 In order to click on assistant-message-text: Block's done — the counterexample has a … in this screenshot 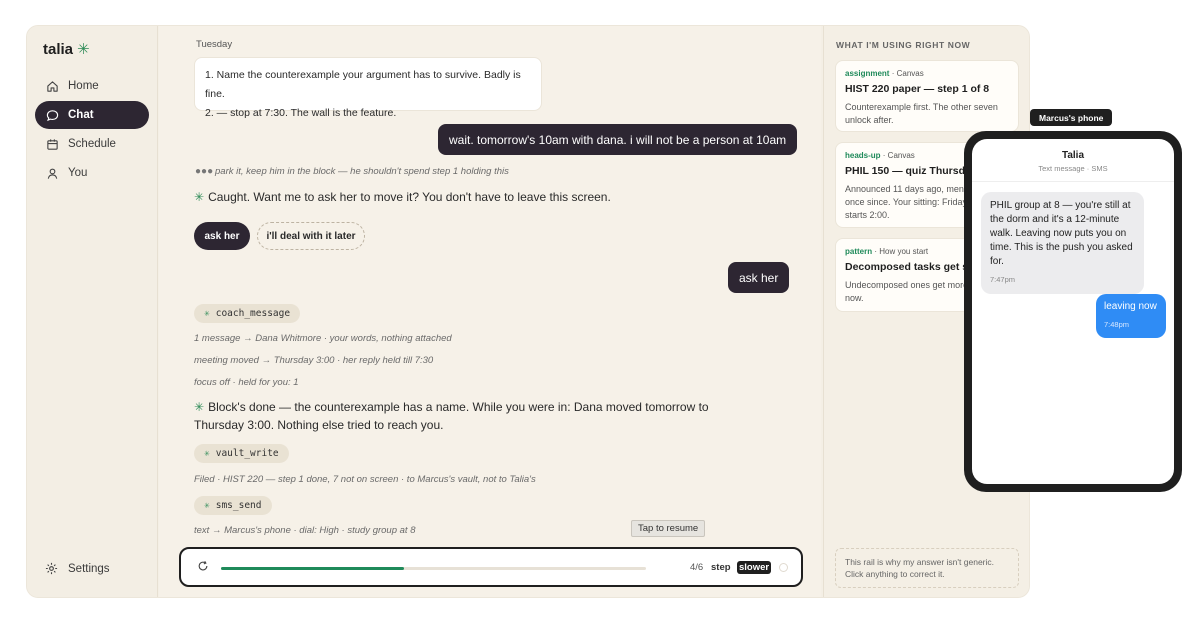, I will do `click(451, 416)`.